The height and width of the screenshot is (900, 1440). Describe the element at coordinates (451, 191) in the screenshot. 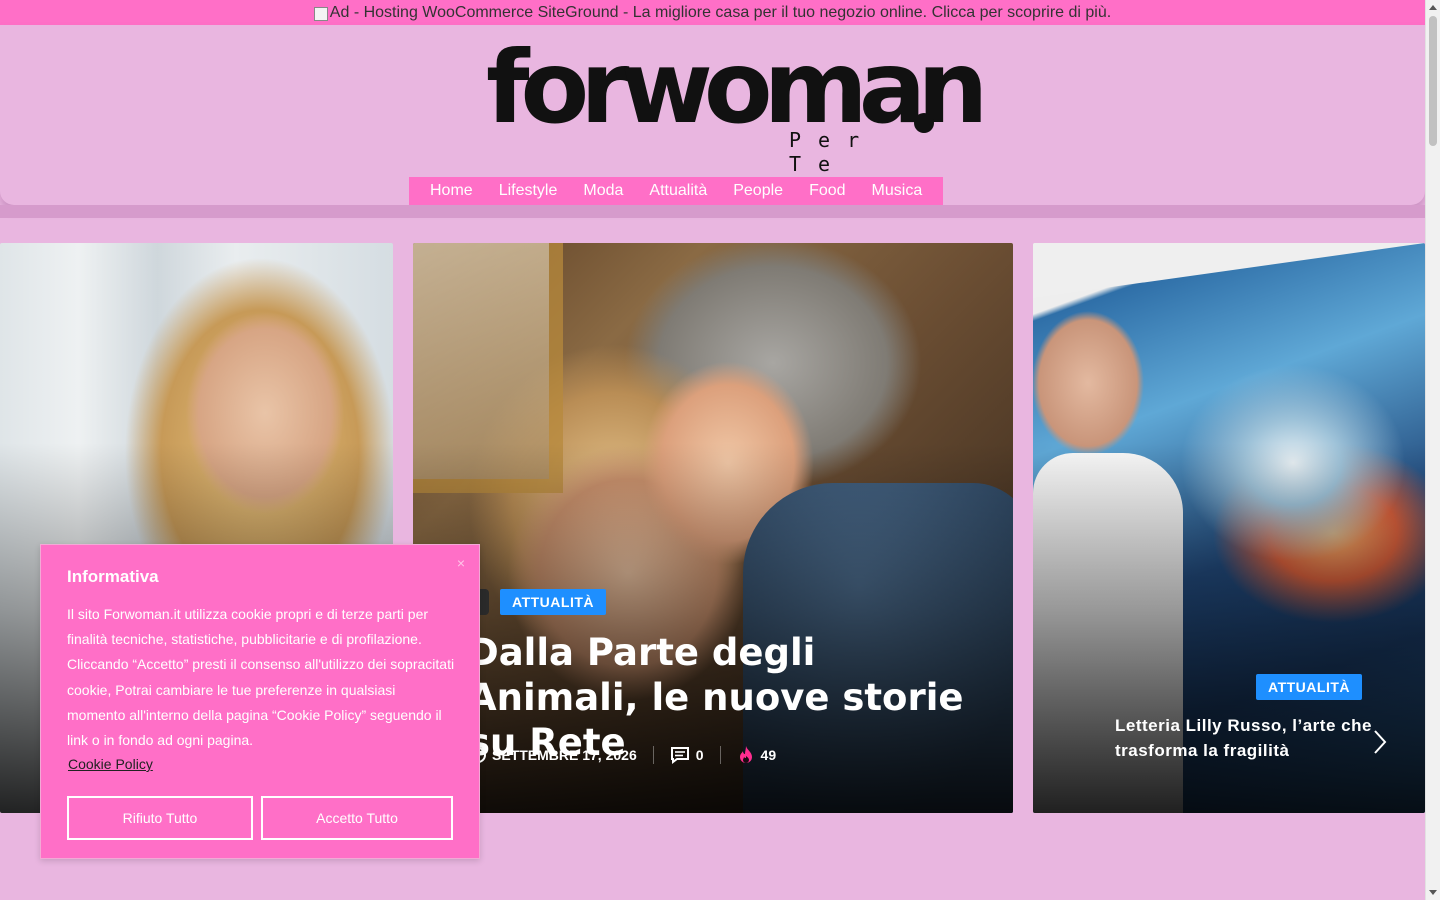

I see `nav-item-home: Home` at that location.